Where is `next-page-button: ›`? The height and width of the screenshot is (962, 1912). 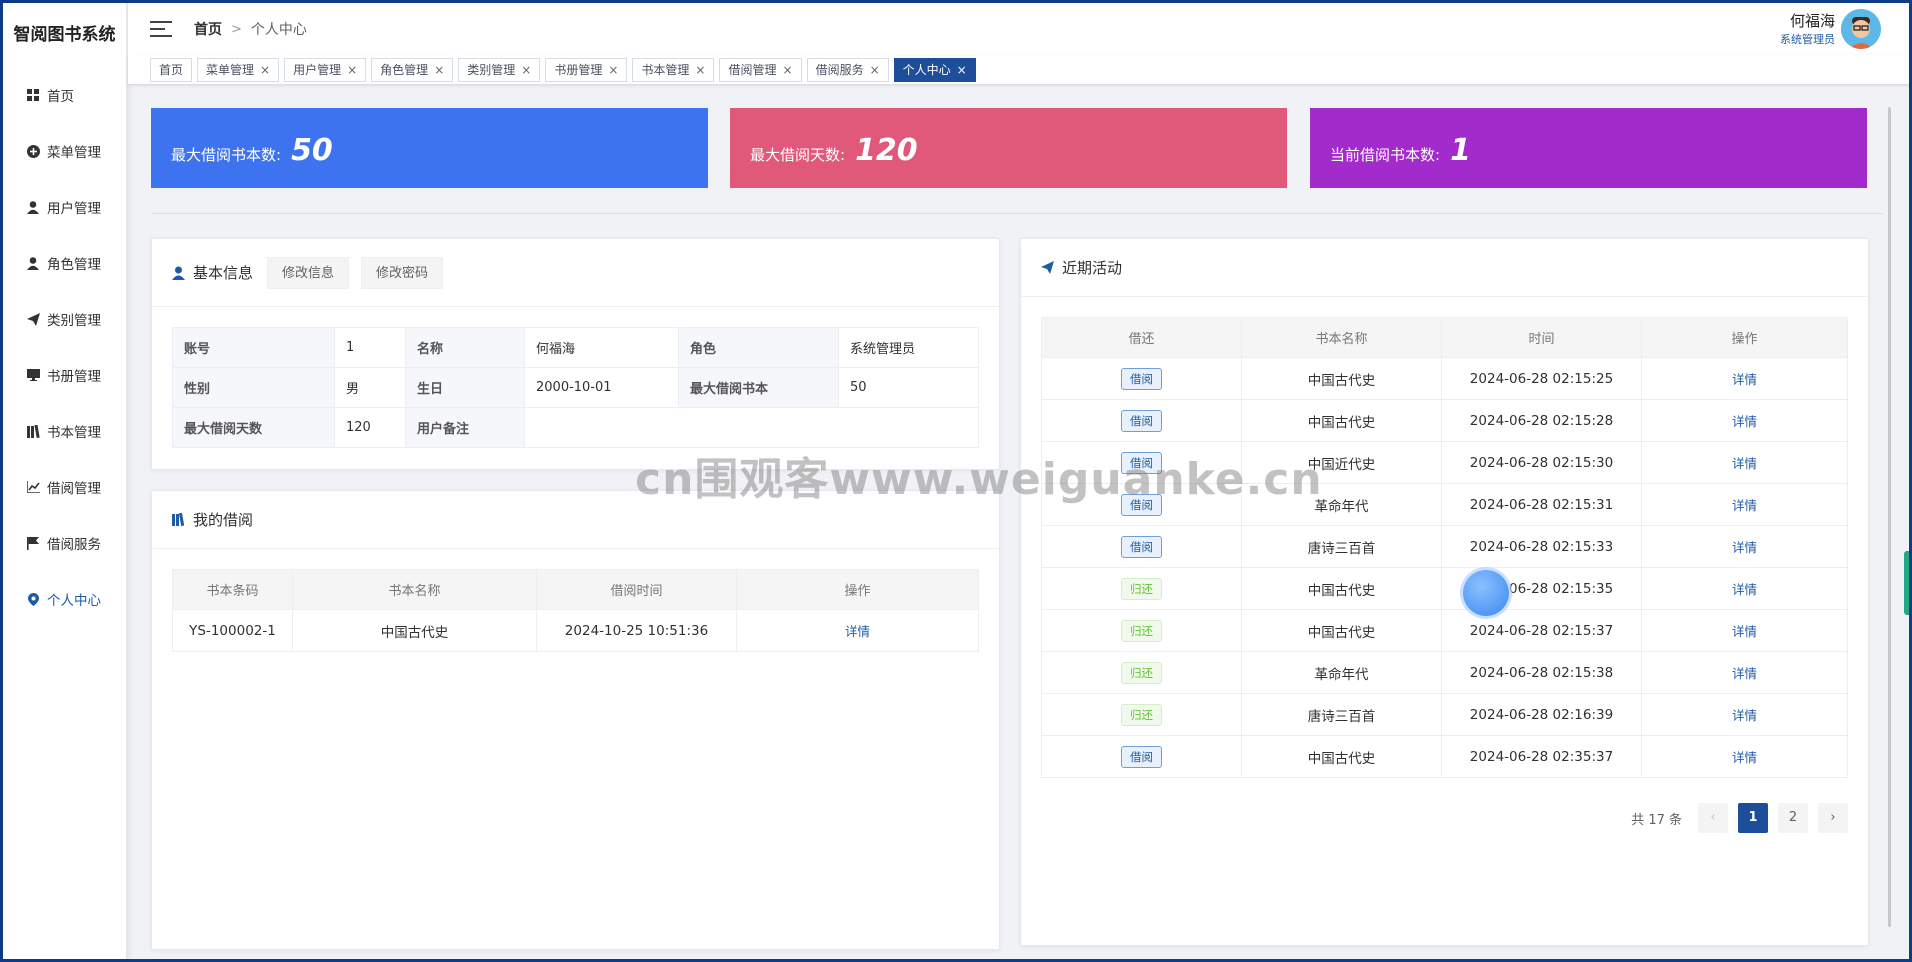 next-page-button: › is located at coordinates (1833, 818).